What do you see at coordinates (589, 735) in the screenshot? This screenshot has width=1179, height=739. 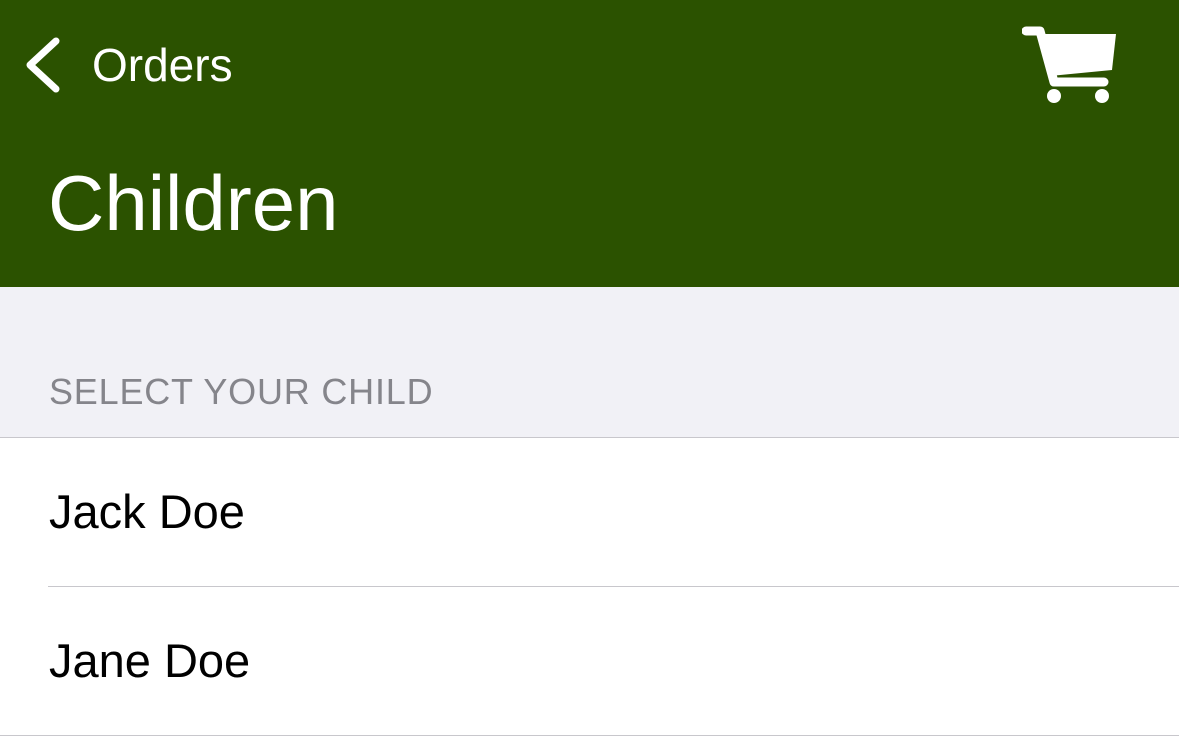 I see `row-separator` at bounding box center [589, 735].